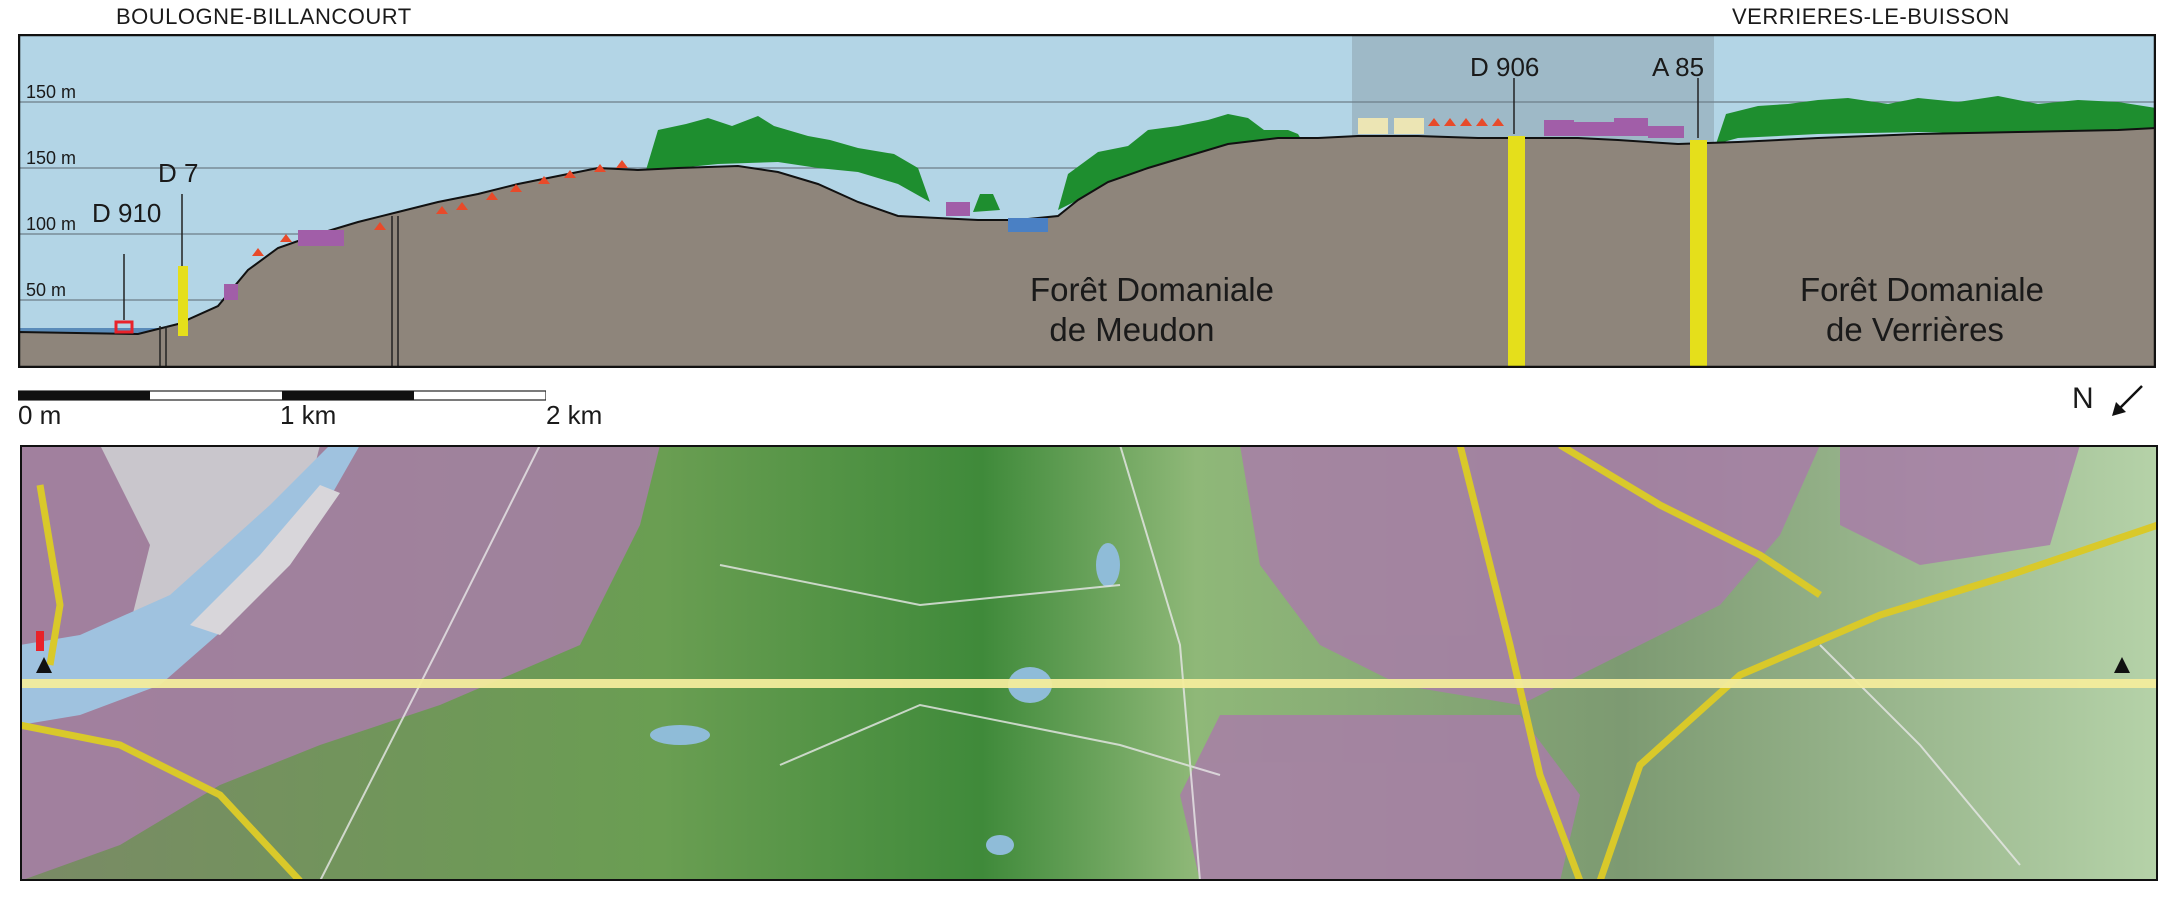  Describe the element at coordinates (40, 415) in the screenshot. I see `scale-label-0: 0 m` at that location.